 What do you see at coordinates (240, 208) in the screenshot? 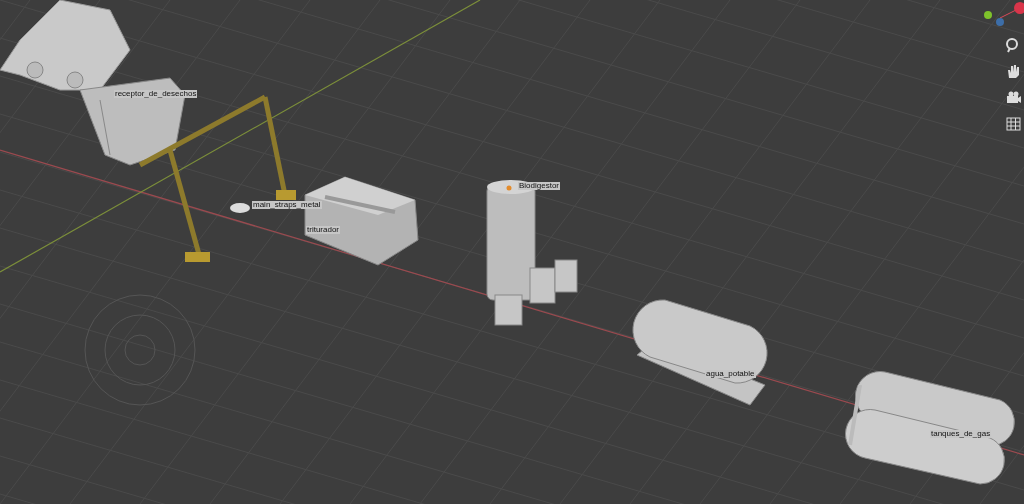
I see `disc-model-drawing` at bounding box center [240, 208].